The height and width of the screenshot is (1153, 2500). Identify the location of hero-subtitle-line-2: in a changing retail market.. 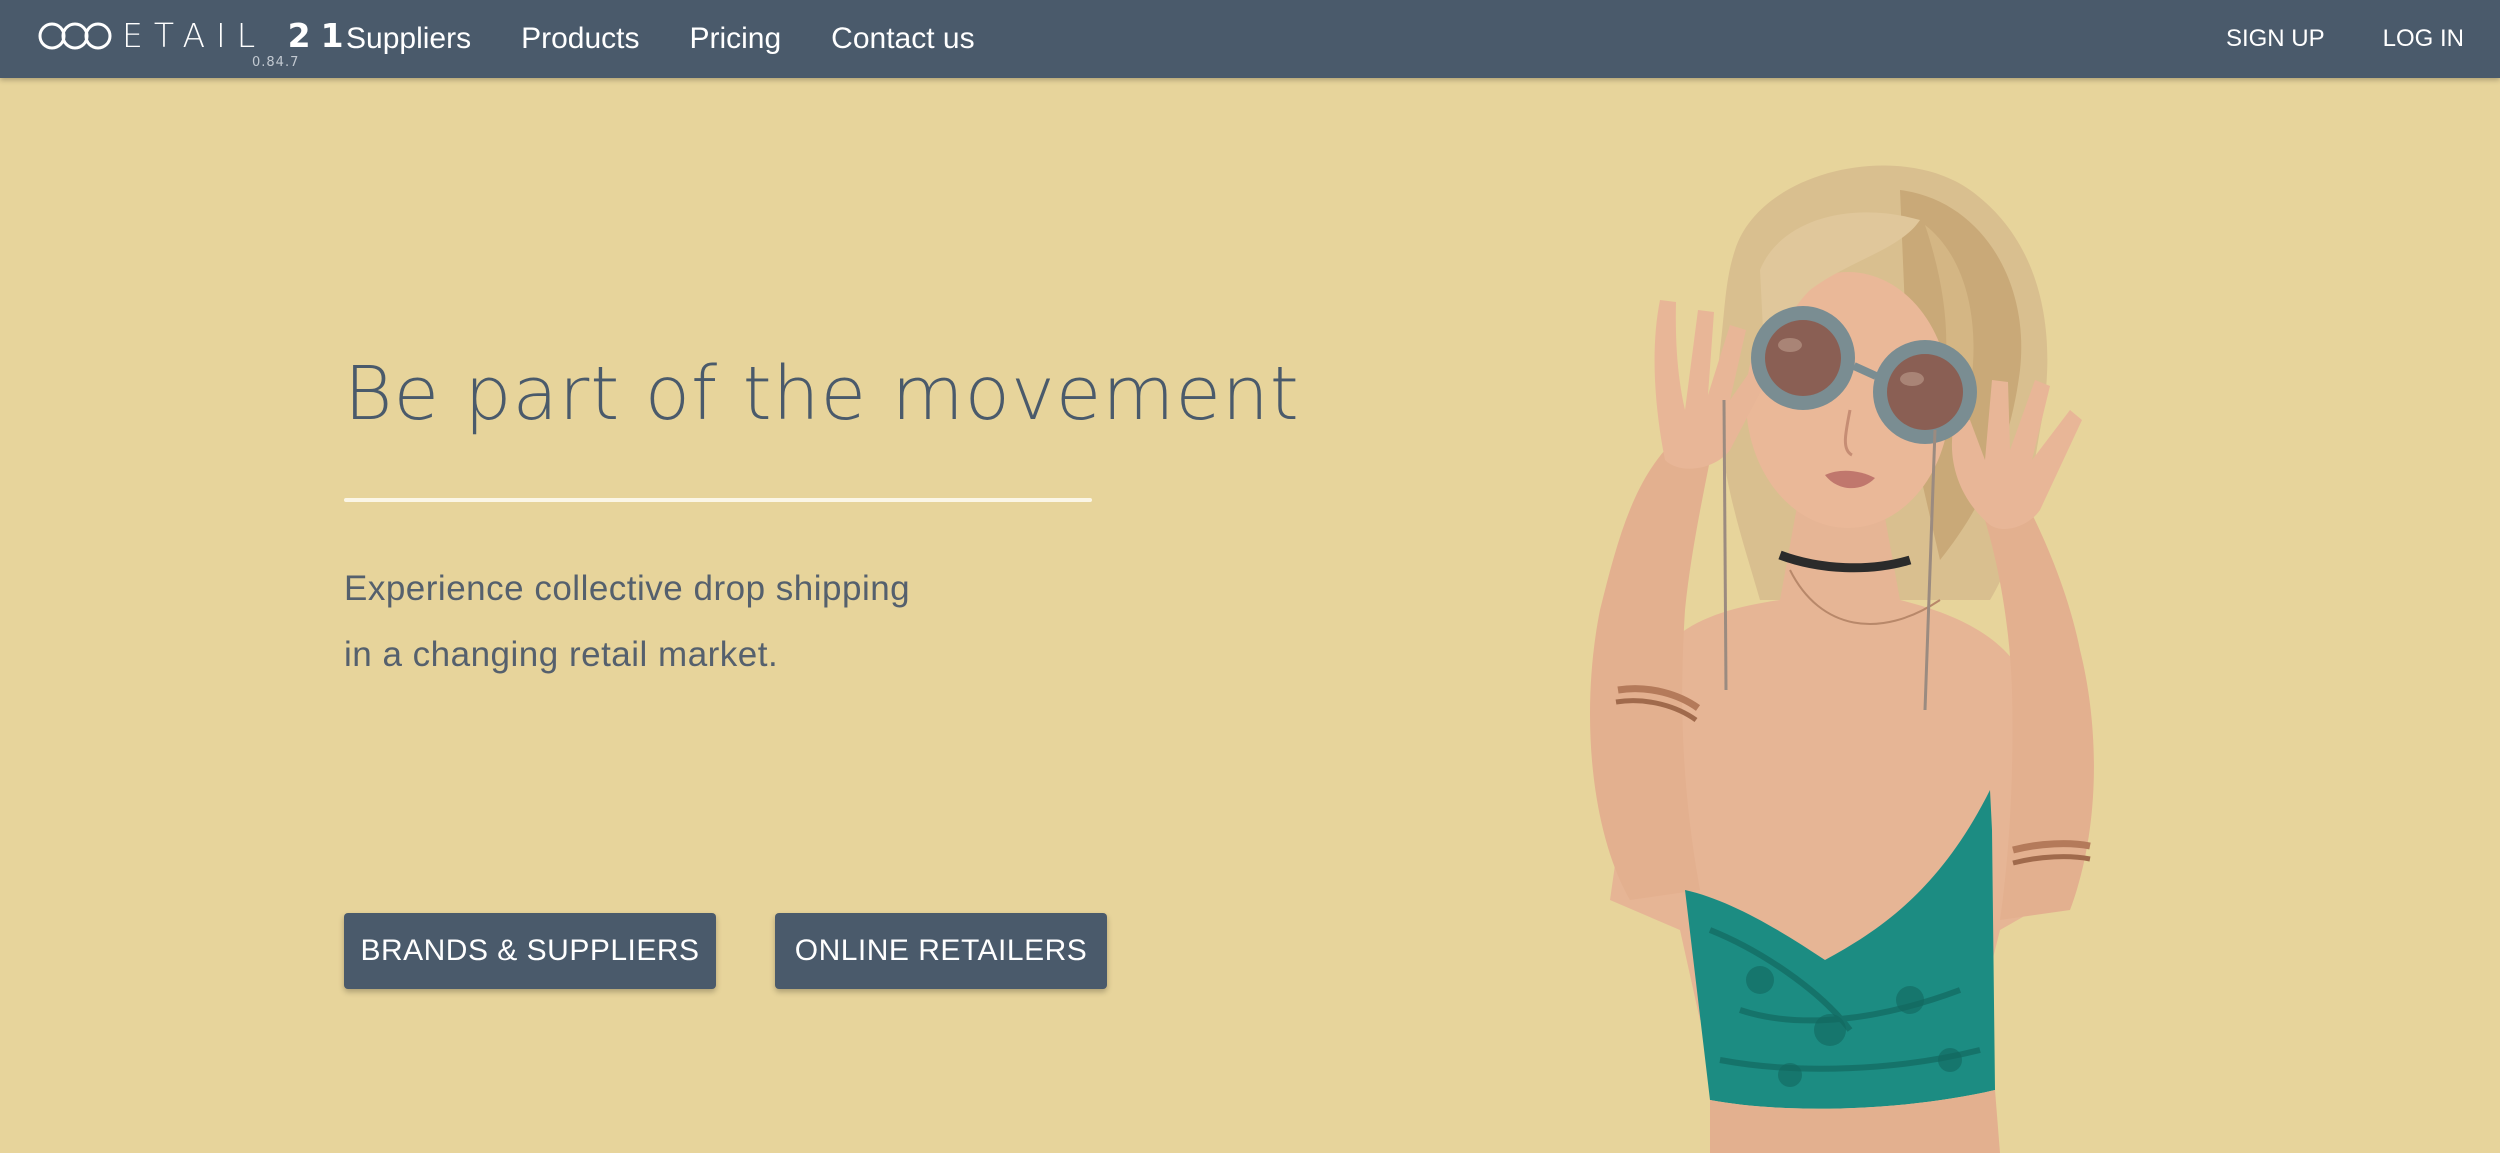
(561, 654).